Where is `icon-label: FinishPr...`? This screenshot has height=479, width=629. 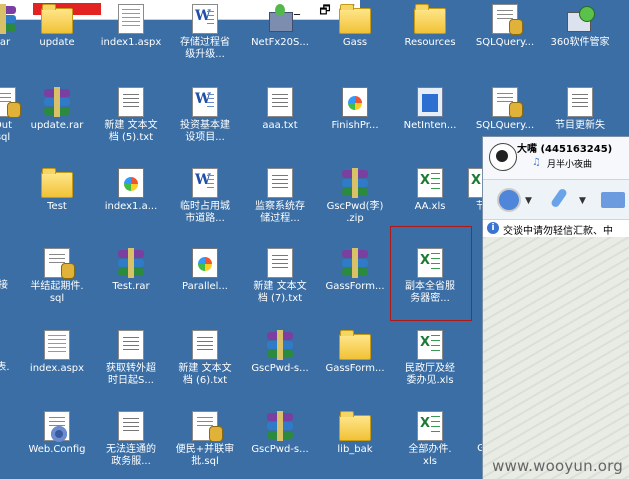 icon-label: FinishPr... is located at coordinates (355, 125).